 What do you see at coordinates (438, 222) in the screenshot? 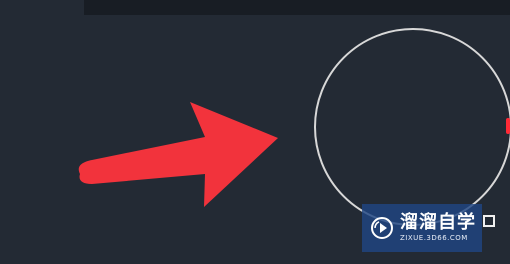
I see `watermark-title: 溜溜自学` at bounding box center [438, 222].